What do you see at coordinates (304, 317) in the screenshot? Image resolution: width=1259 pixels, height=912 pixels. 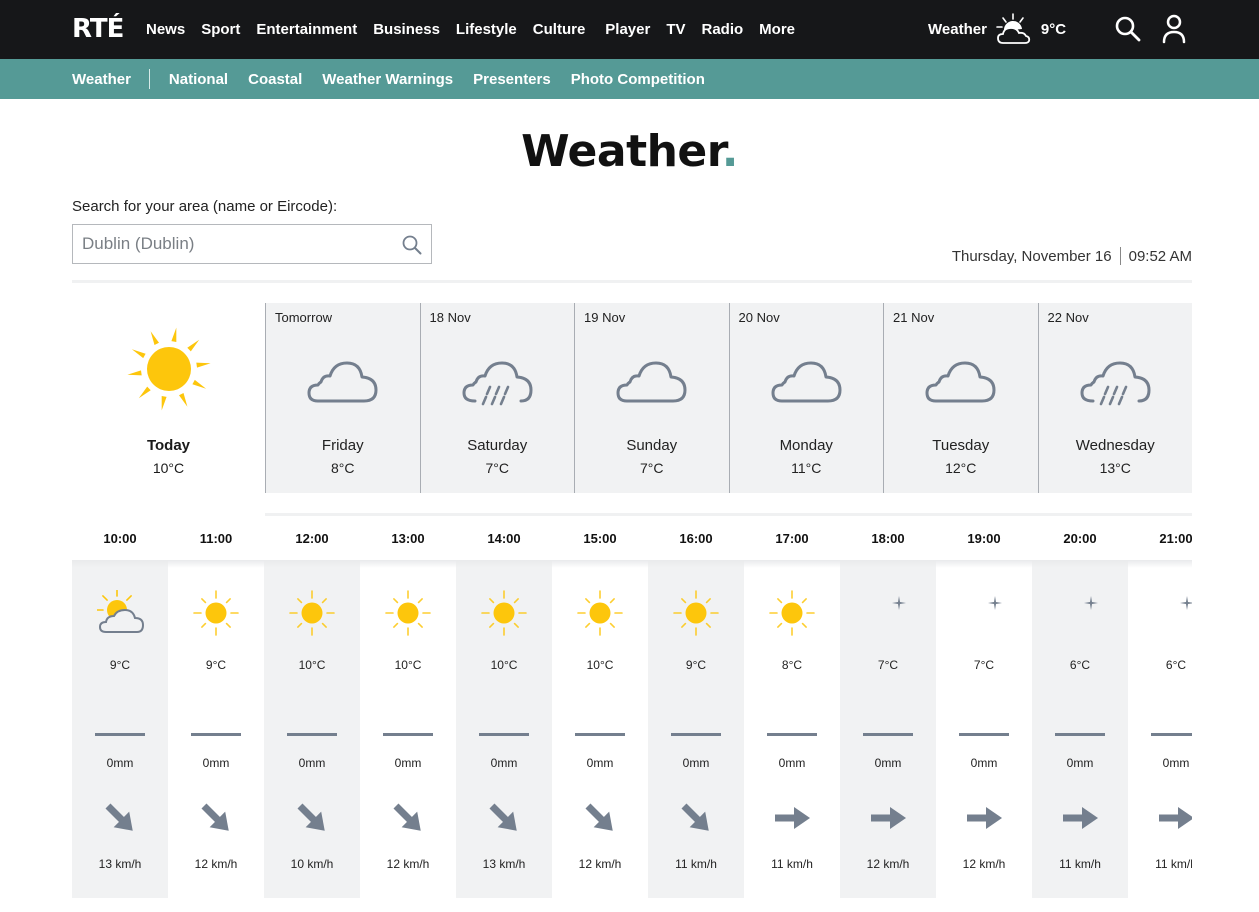 I see `day-date: Tomorrow` at bounding box center [304, 317].